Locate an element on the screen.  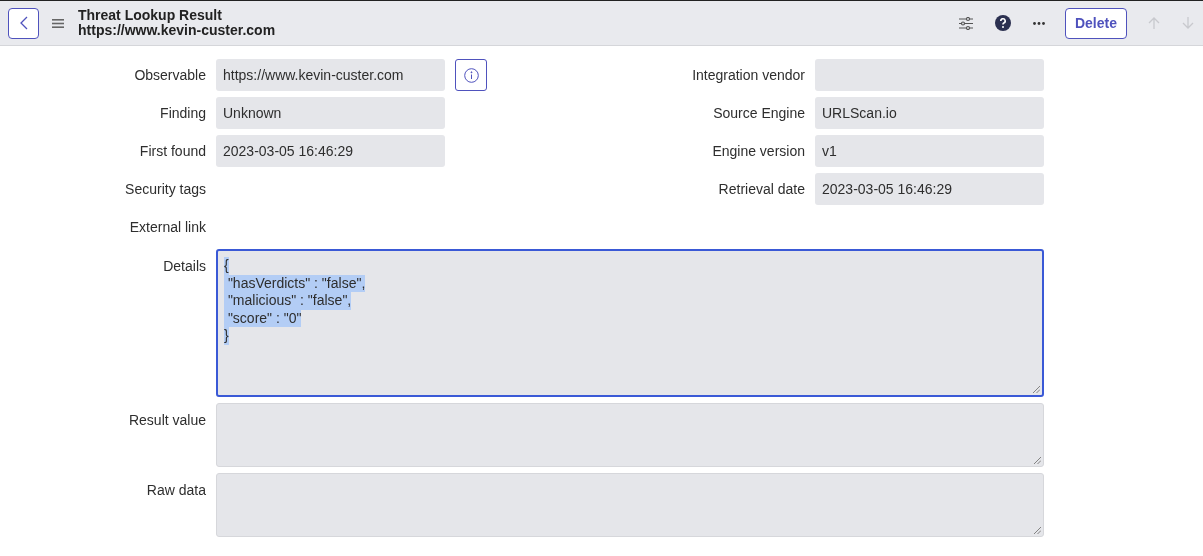
settings-icon is located at coordinates (965, 23).